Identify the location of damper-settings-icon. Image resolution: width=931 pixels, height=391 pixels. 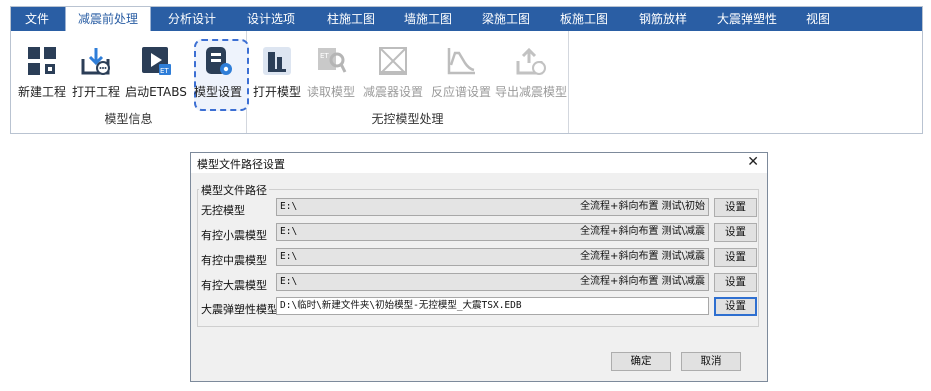
(393, 61).